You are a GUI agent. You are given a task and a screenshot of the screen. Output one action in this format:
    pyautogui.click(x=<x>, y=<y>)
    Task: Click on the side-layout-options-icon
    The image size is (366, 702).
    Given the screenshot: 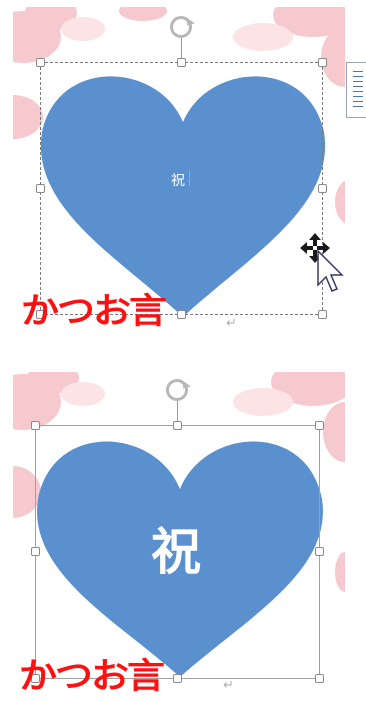 What is the action you would take?
    pyautogui.click(x=356, y=90)
    